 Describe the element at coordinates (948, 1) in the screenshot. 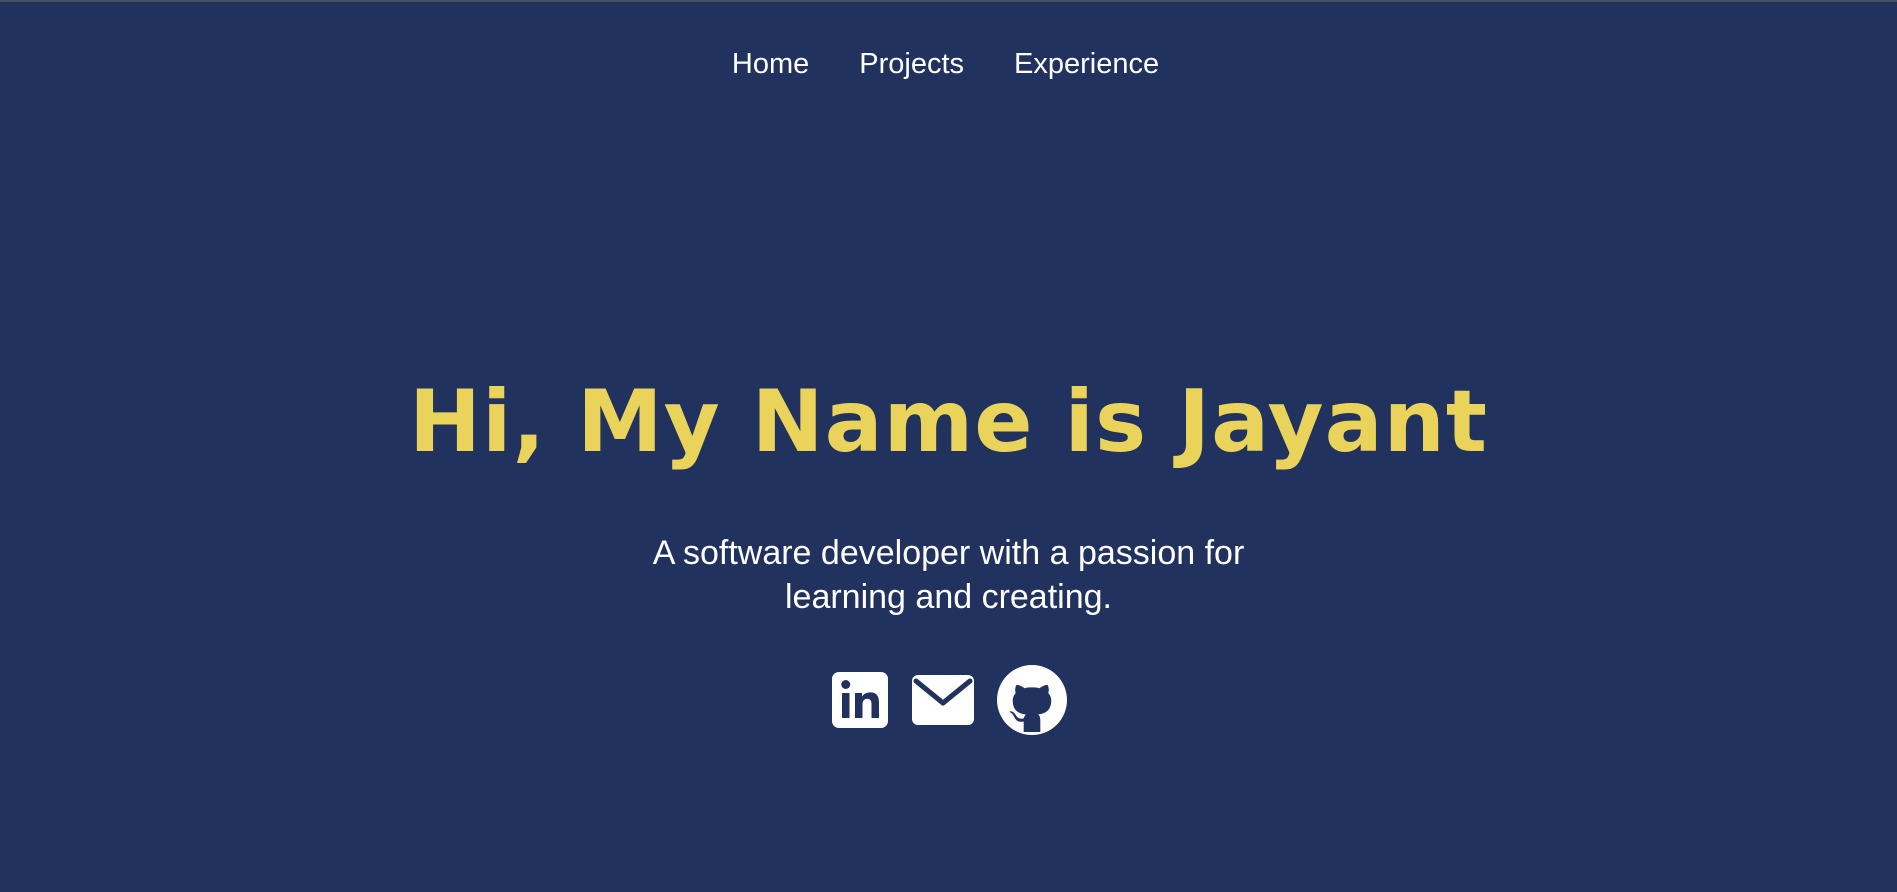

I see `window-top-border` at that location.